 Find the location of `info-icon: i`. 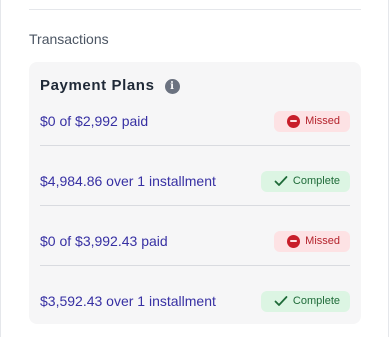

info-icon: i is located at coordinates (172, 86).